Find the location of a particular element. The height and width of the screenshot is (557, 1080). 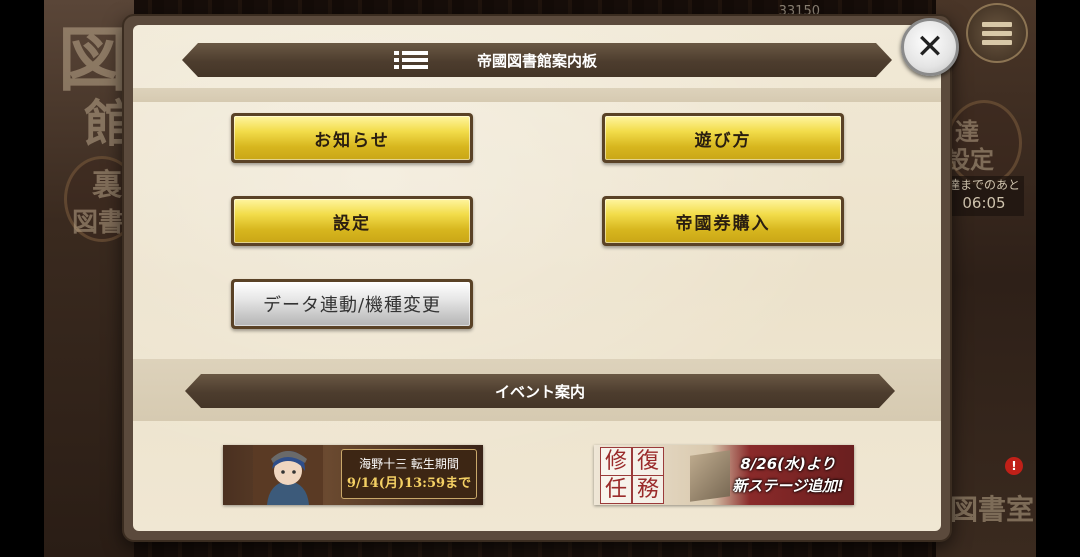

dialog-title: 帝國図書館案内板 is located at coordinates (536, 60).